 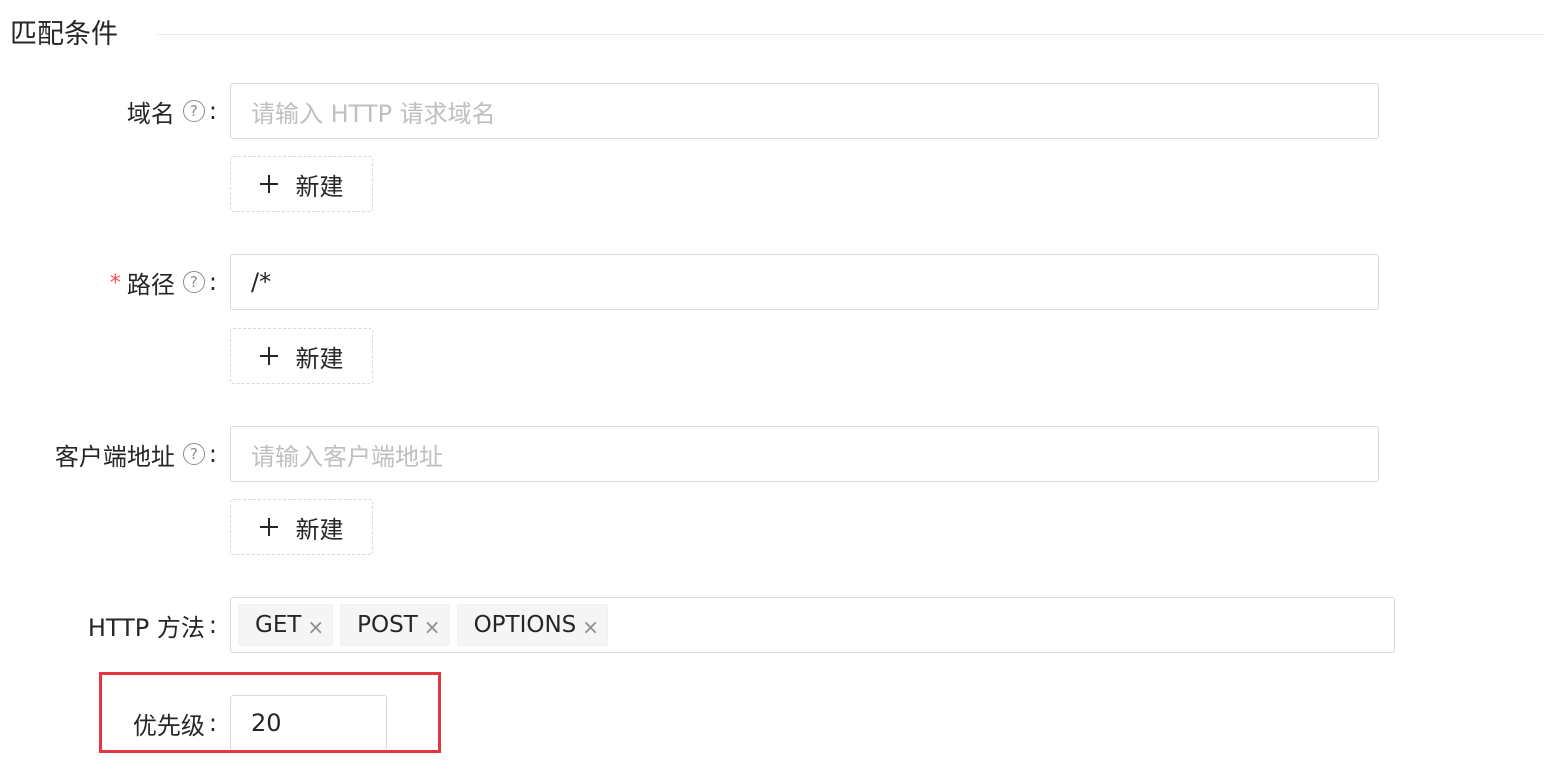 I want to click on domain-label: 域名 ? :, so click(x=172, y=111).